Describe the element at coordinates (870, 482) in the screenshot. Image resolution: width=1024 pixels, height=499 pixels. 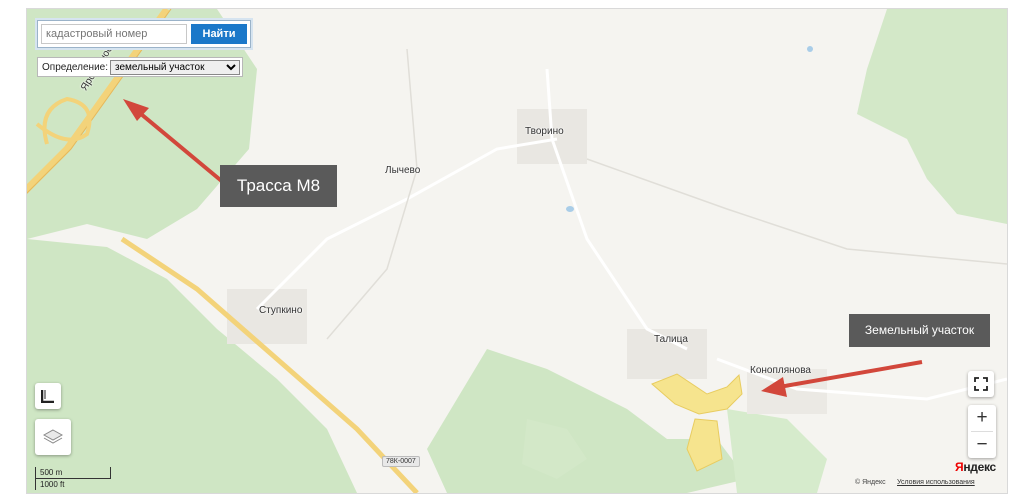
I see `copyright: © Яндекс` at that location.